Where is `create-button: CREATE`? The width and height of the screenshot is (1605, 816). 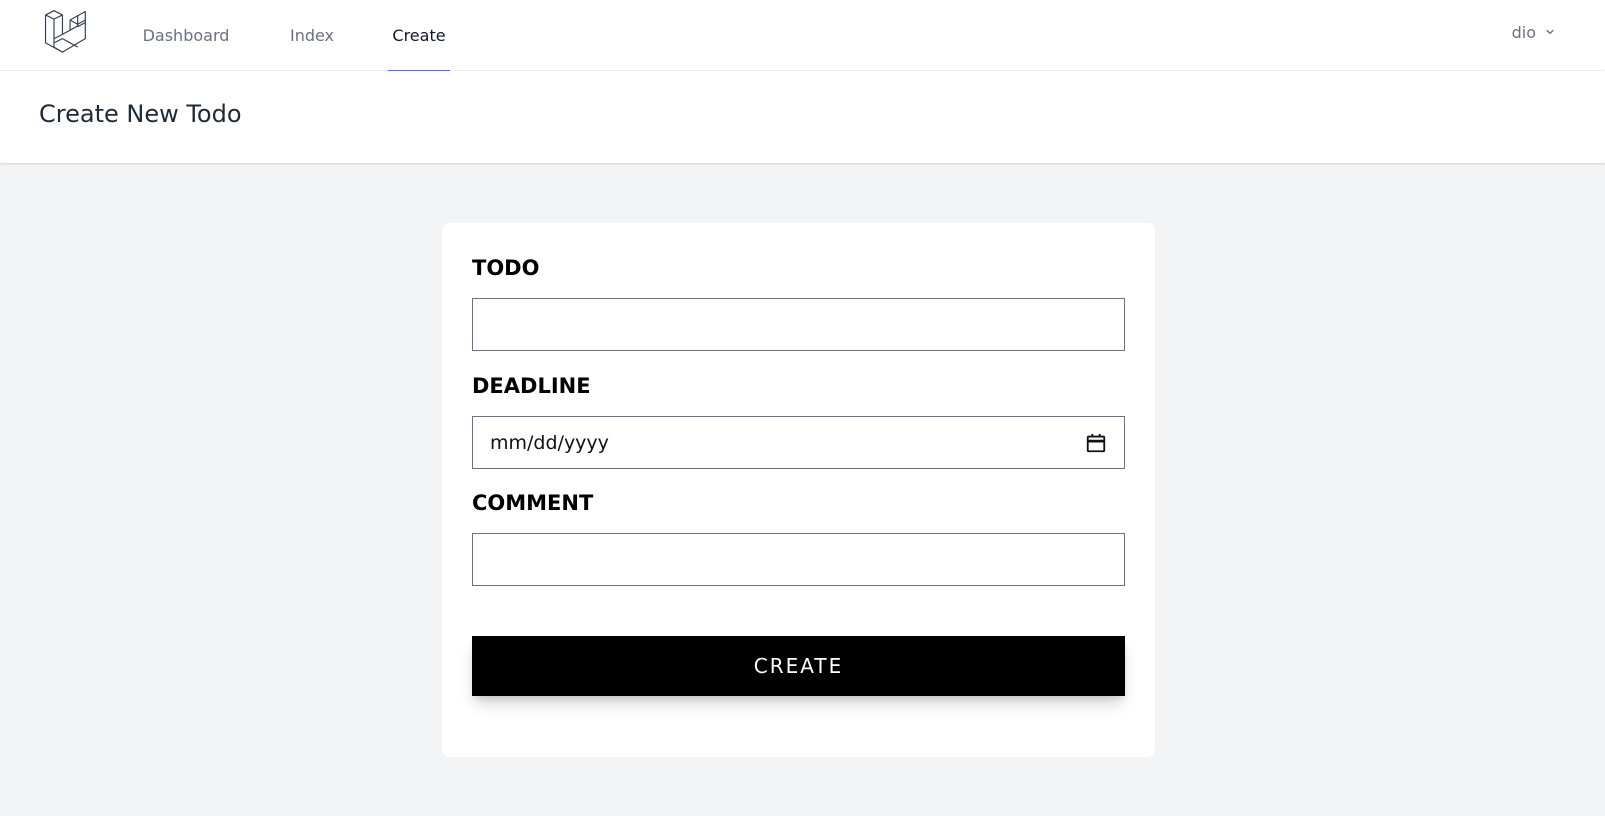 create-button: CREATE is located at coordinates (798, 666).